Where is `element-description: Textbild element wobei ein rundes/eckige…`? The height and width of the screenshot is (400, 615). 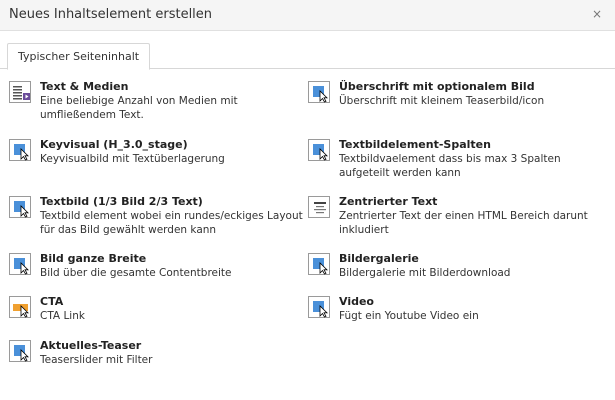
element-description: Textbild element wobei ein rundes/eckige… is located at coordinates (171, 223).